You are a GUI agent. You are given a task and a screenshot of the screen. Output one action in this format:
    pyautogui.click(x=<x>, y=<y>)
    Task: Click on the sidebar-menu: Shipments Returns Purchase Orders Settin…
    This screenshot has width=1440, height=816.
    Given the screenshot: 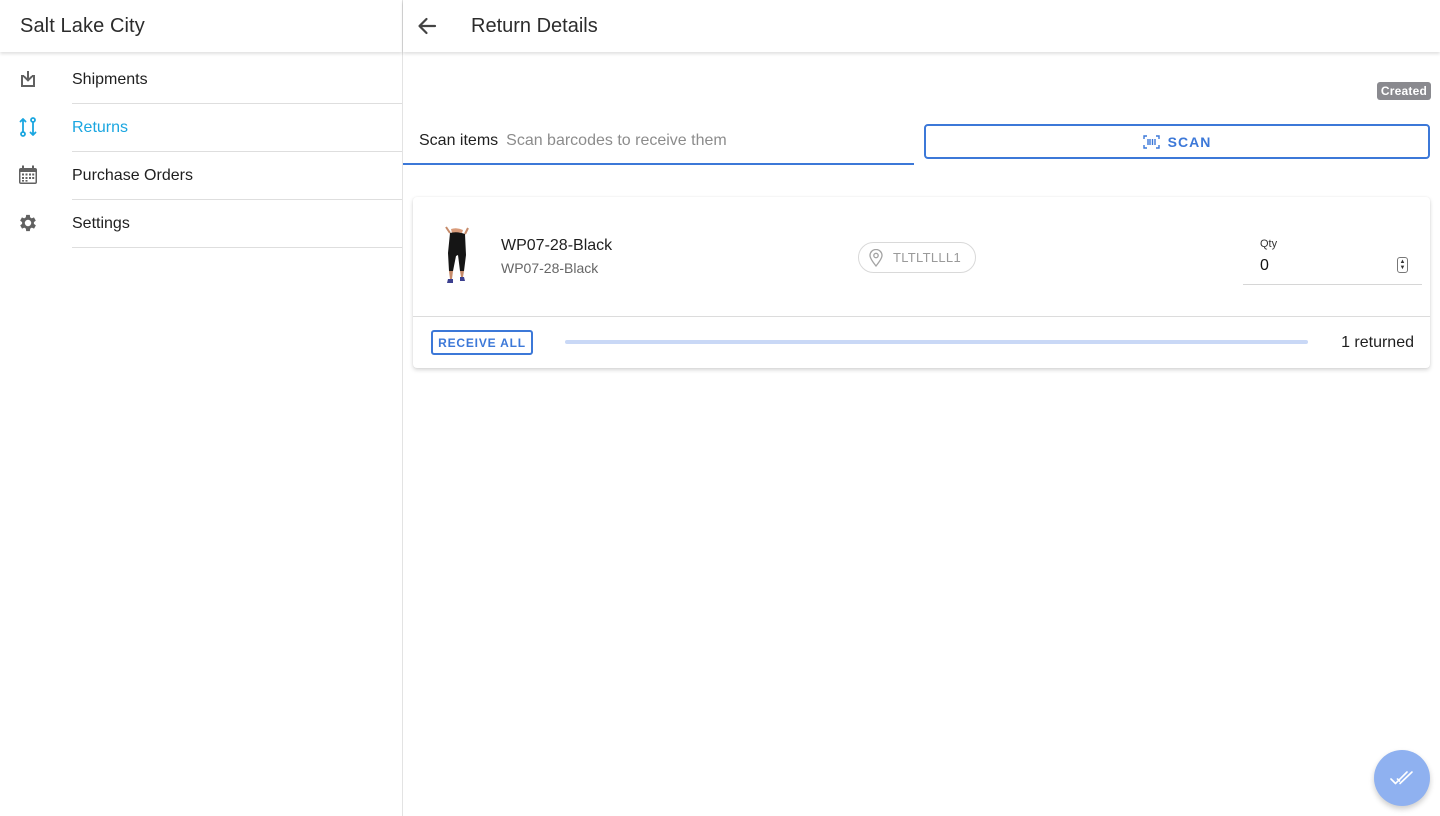 What is the action you would take?
    pyautogui.click(x=201, y=150)
    